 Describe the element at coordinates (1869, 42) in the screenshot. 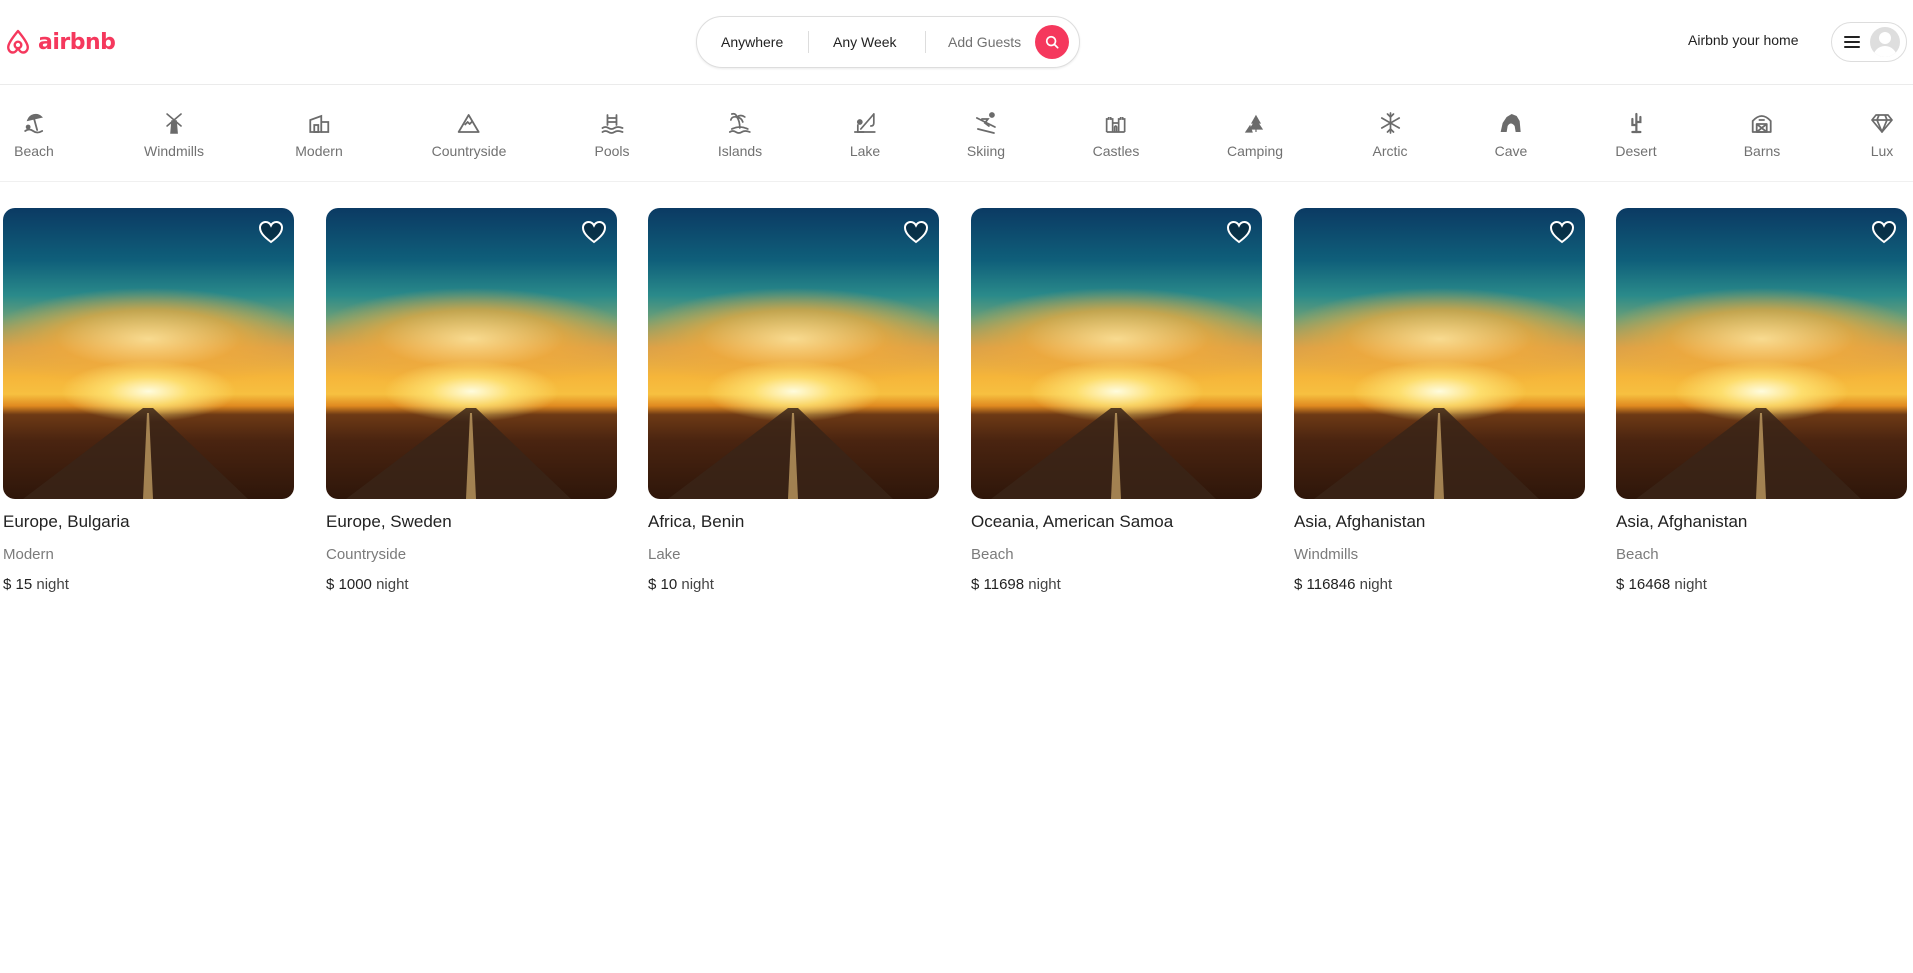

I see `user-menu-button` at that location.